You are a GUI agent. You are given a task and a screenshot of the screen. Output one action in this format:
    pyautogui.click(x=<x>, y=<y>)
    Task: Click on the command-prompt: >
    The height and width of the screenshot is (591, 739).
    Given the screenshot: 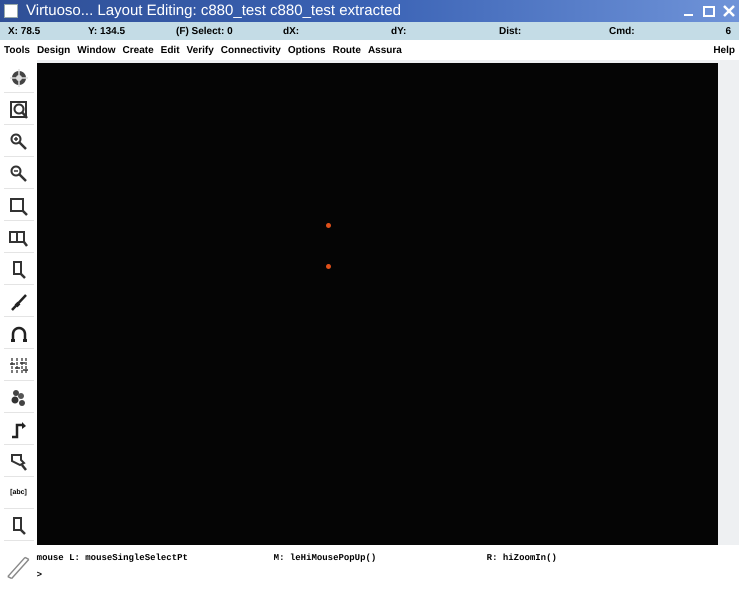 What is the action you would take?
    pyautogui.click(x=39, y=575)
    